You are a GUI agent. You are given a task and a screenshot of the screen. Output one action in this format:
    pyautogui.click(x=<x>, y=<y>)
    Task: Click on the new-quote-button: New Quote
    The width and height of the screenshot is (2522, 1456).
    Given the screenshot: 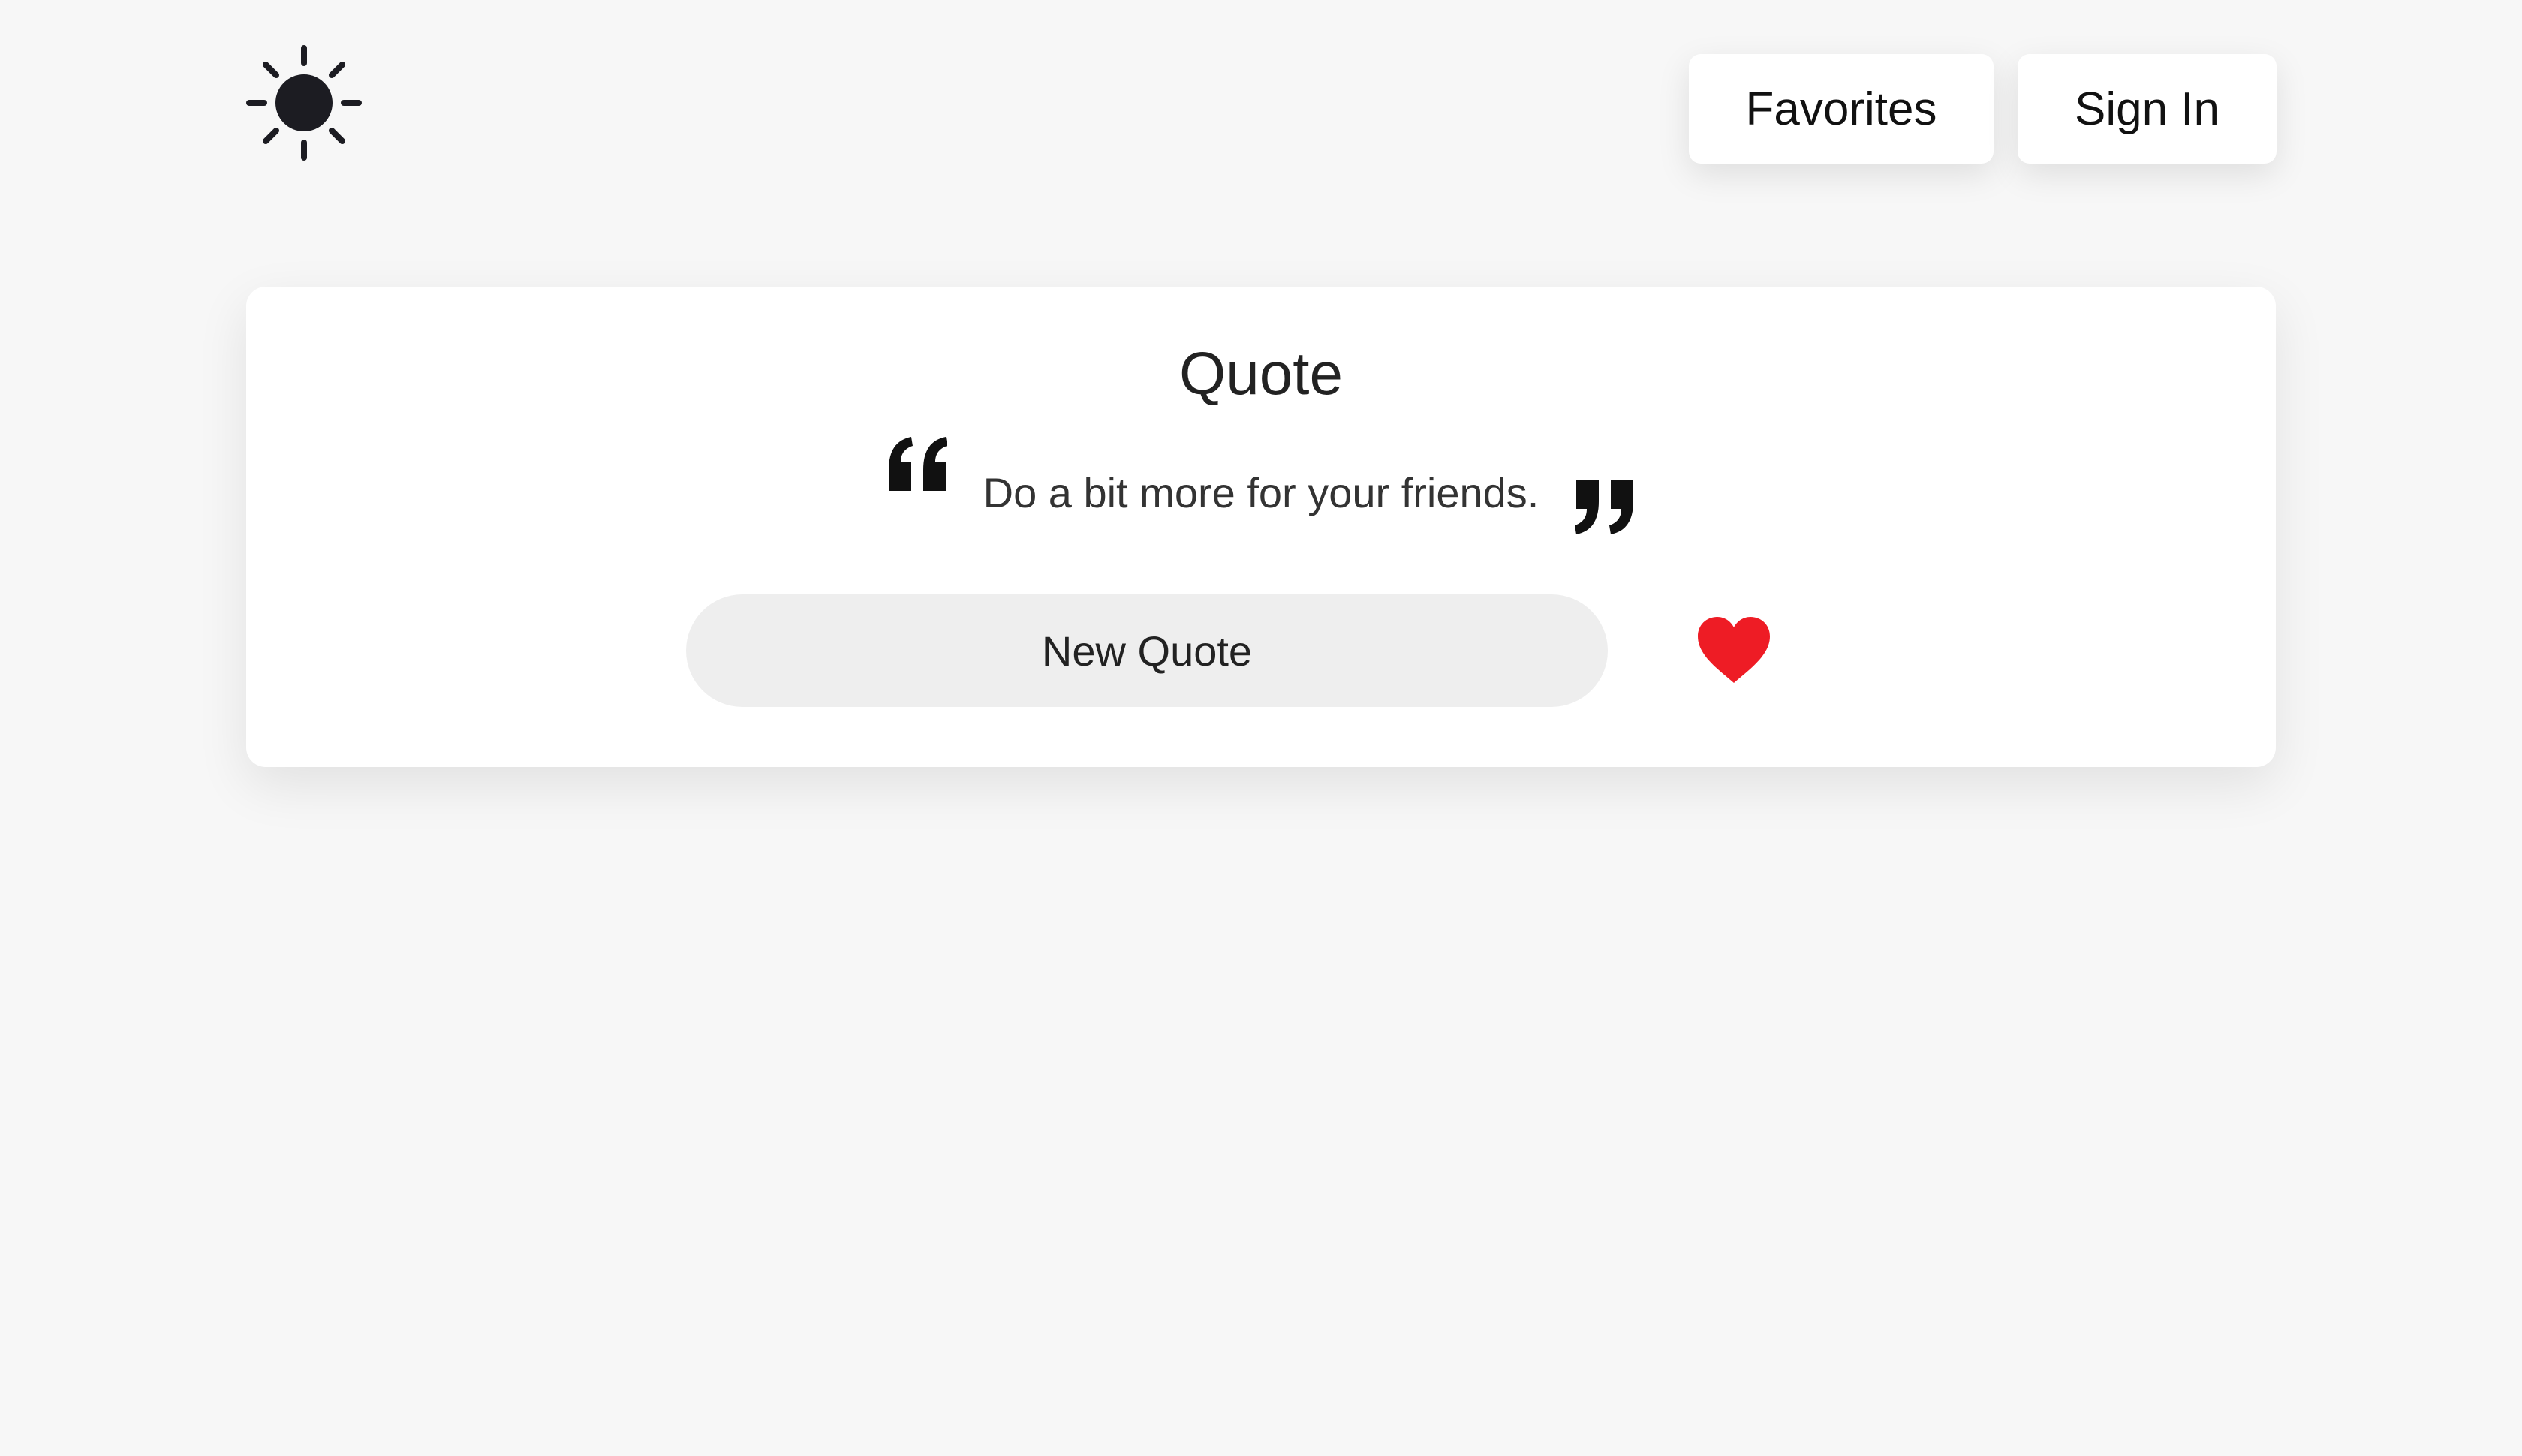 What is the action you would take?
    pyautogui.click(x=1147, y=650)
    